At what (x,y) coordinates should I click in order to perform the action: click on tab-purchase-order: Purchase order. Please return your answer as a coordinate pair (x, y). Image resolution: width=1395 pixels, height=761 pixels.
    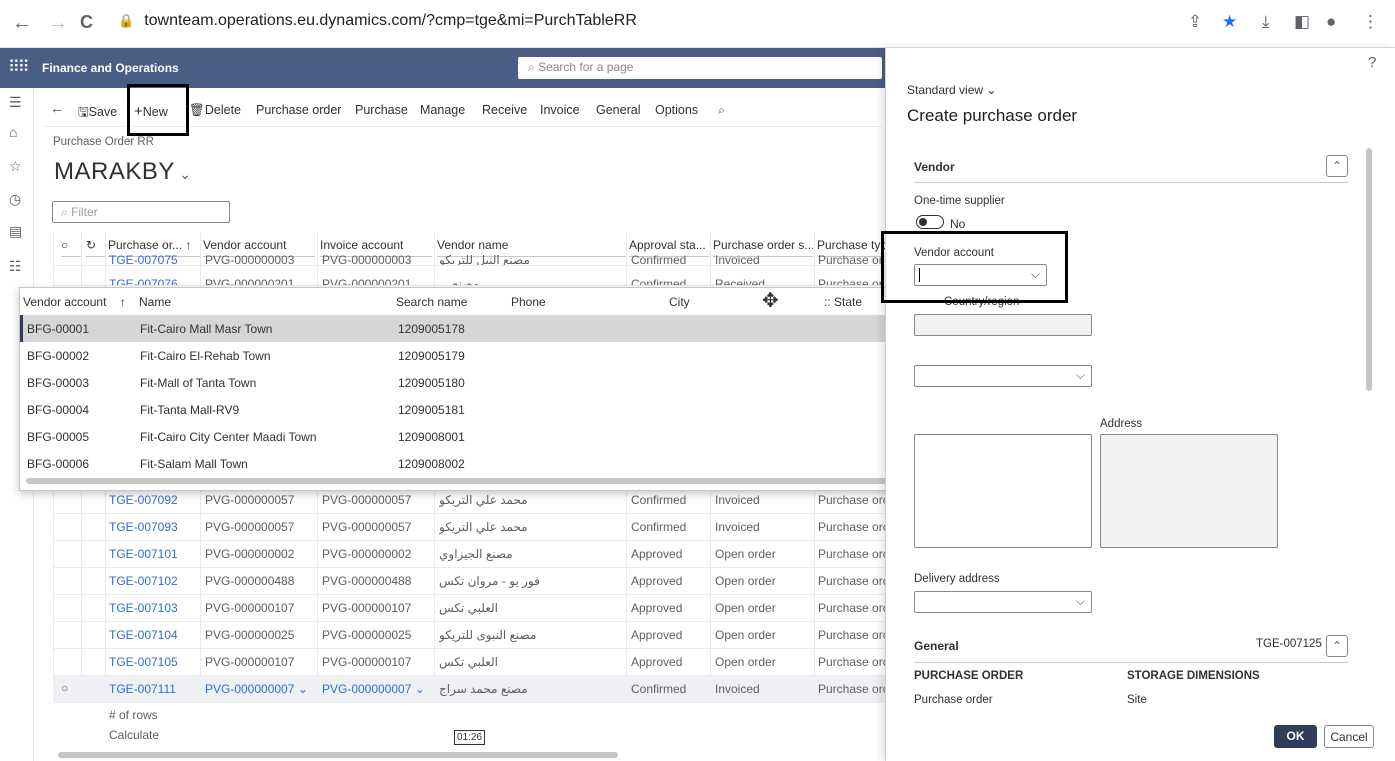
    Looking at the image, I should click on (298, 110).